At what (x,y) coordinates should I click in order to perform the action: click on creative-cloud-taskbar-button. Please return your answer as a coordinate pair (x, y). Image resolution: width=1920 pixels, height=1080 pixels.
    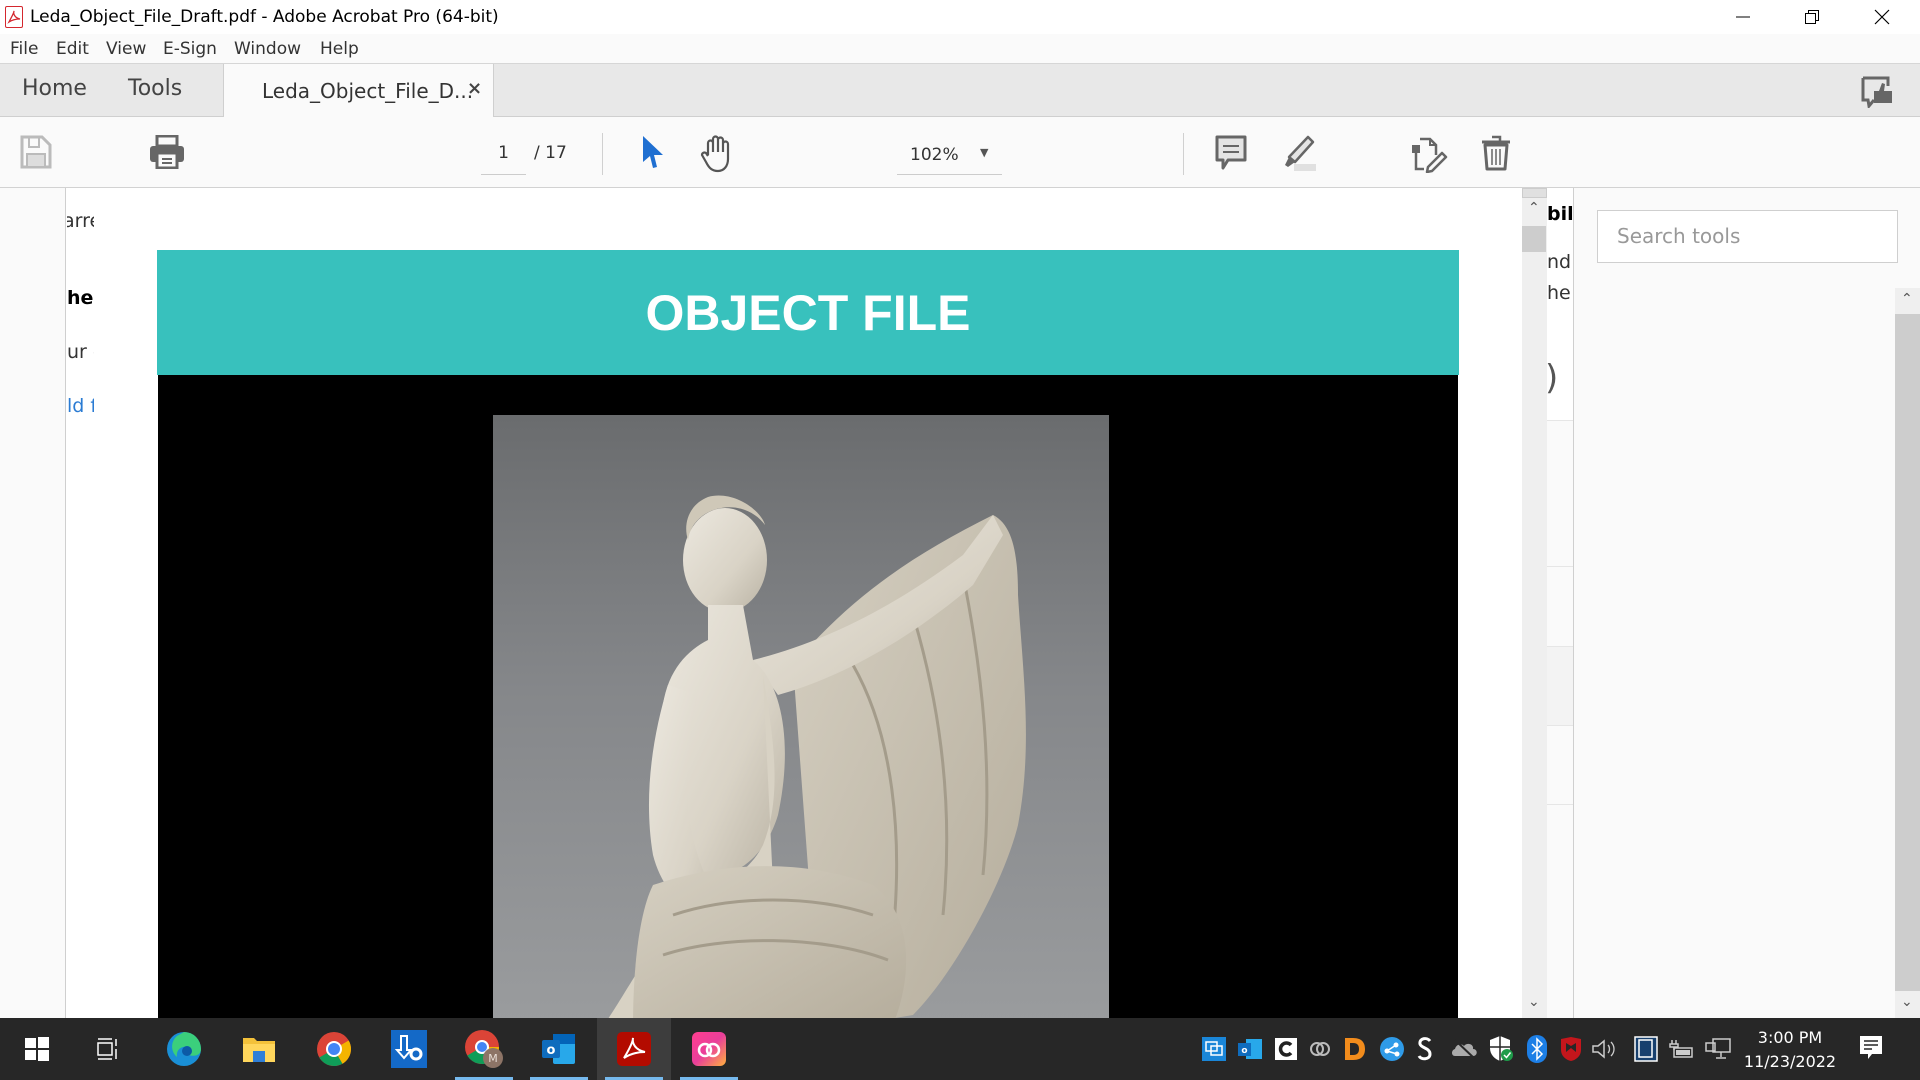
    Looking at the image, I should click on (709, 1049).